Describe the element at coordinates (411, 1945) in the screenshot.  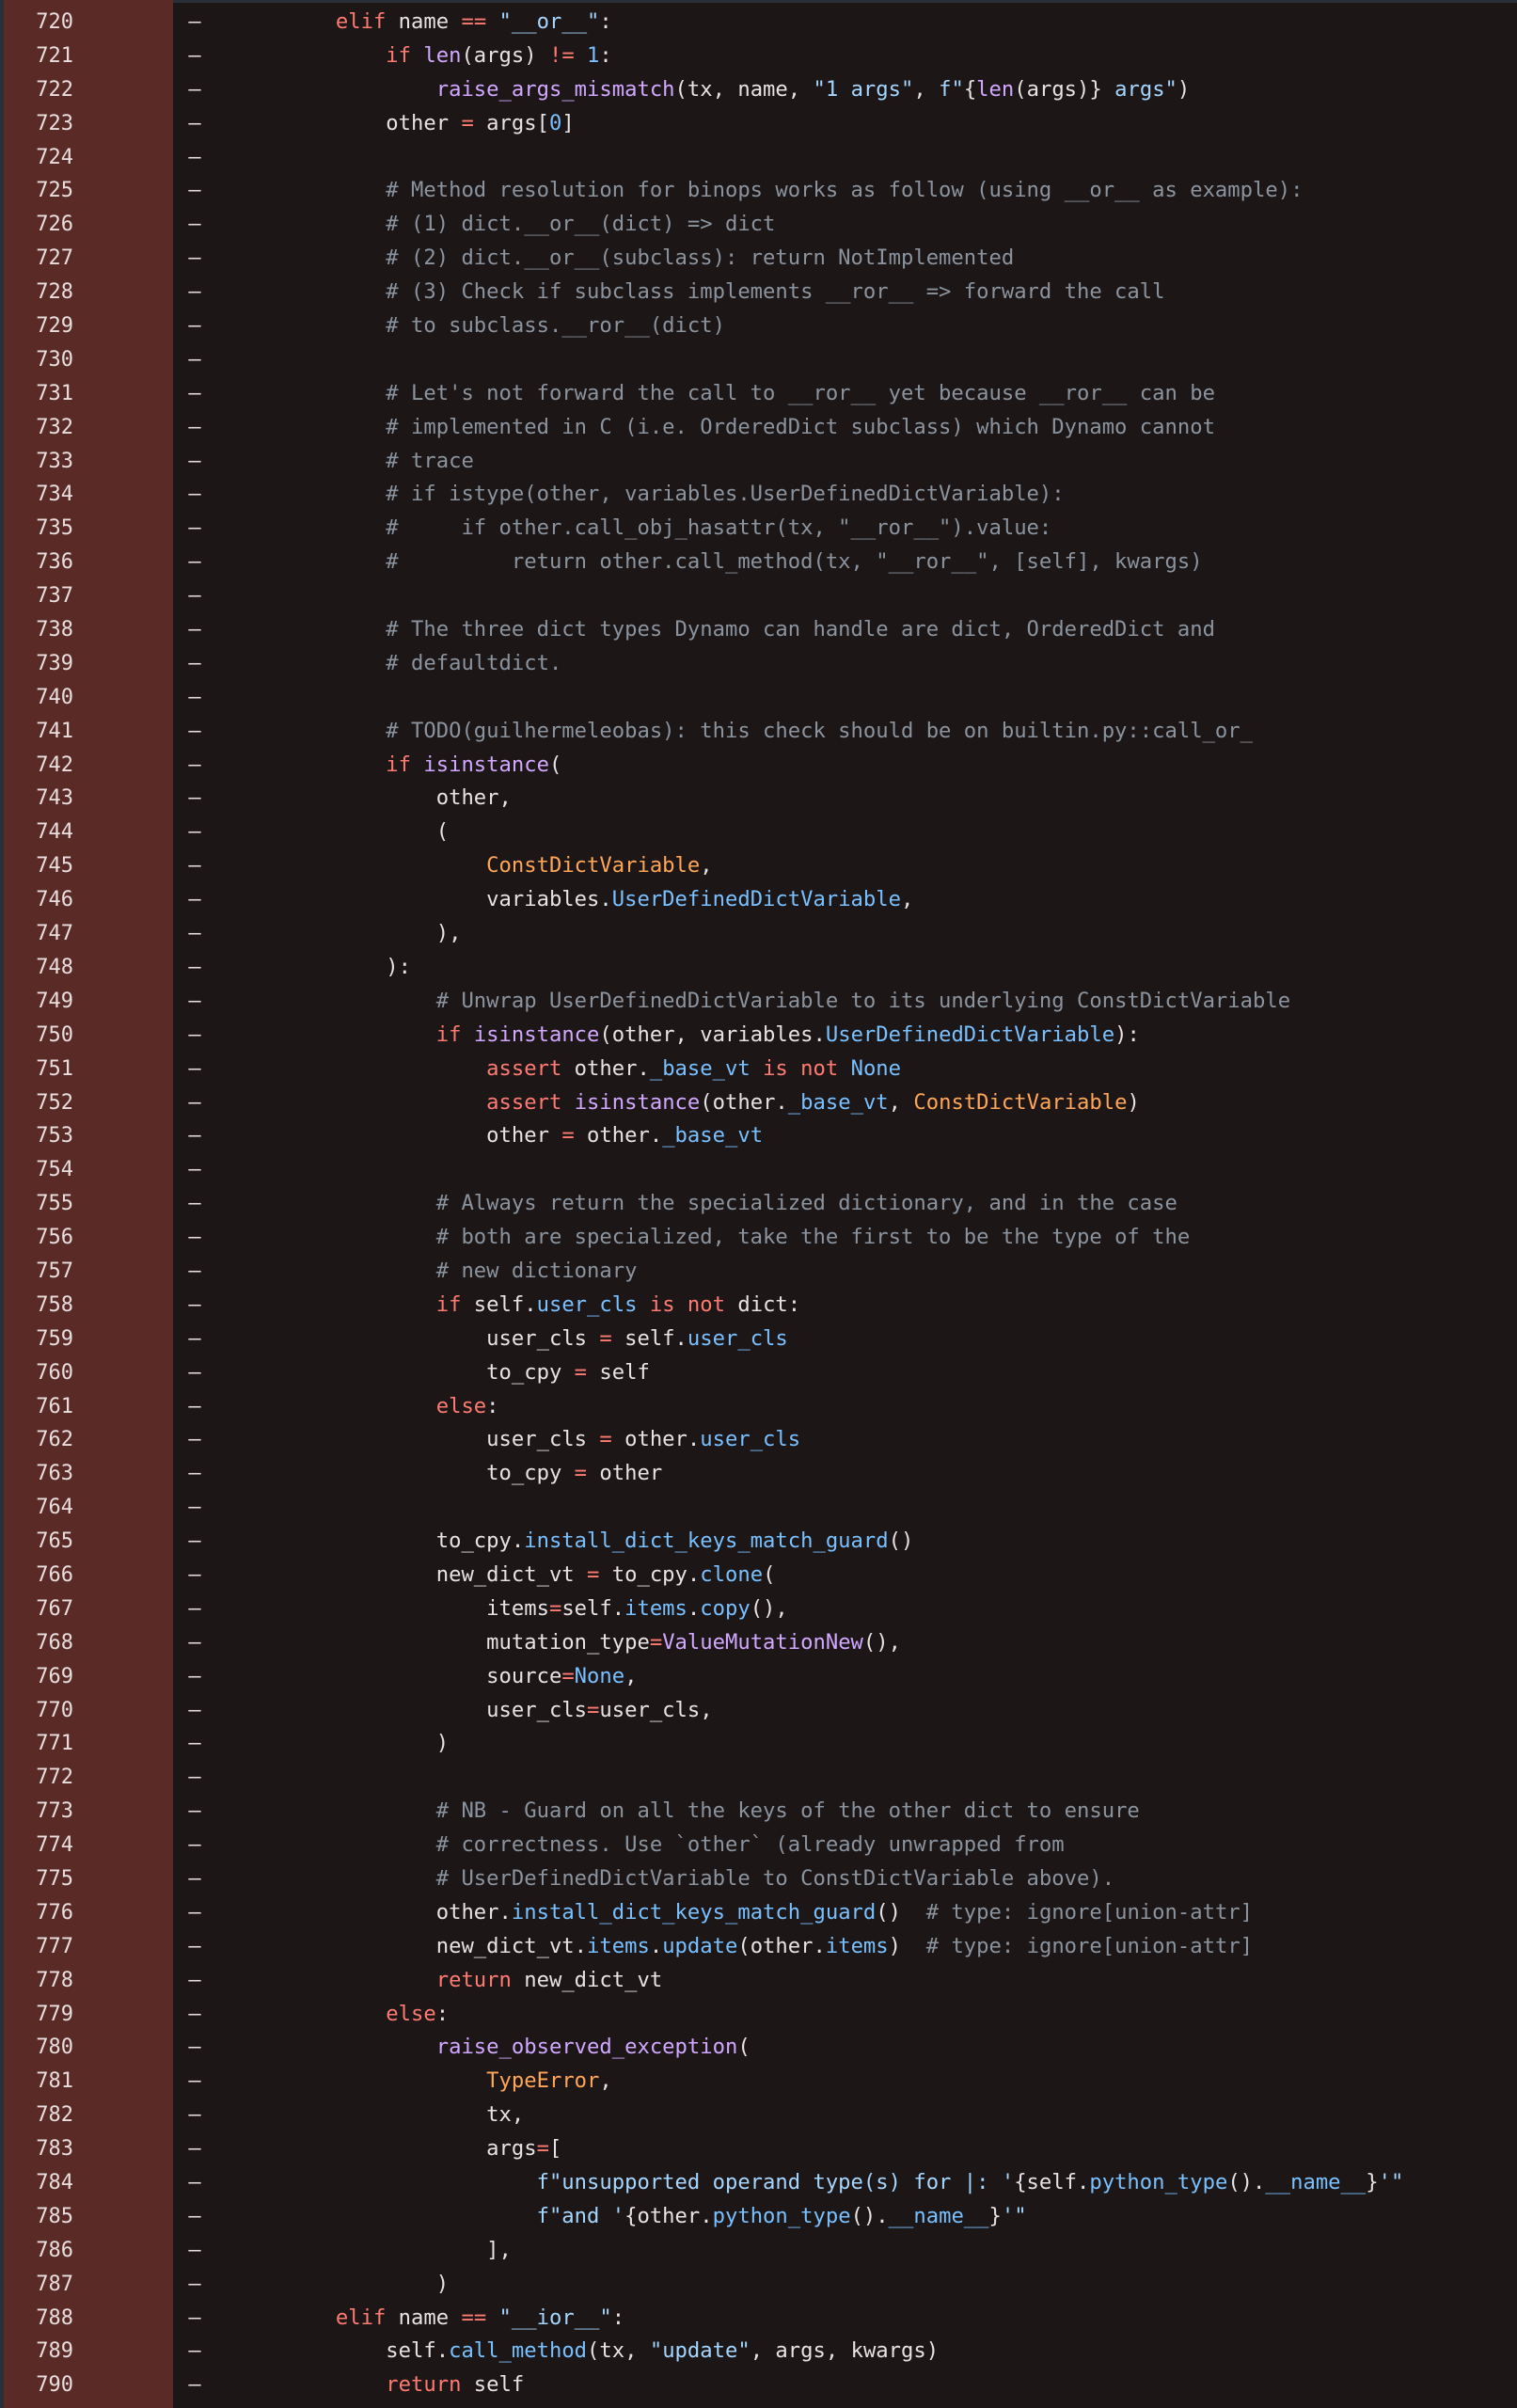
I see `code-token: new_dict_vt.` at that location.